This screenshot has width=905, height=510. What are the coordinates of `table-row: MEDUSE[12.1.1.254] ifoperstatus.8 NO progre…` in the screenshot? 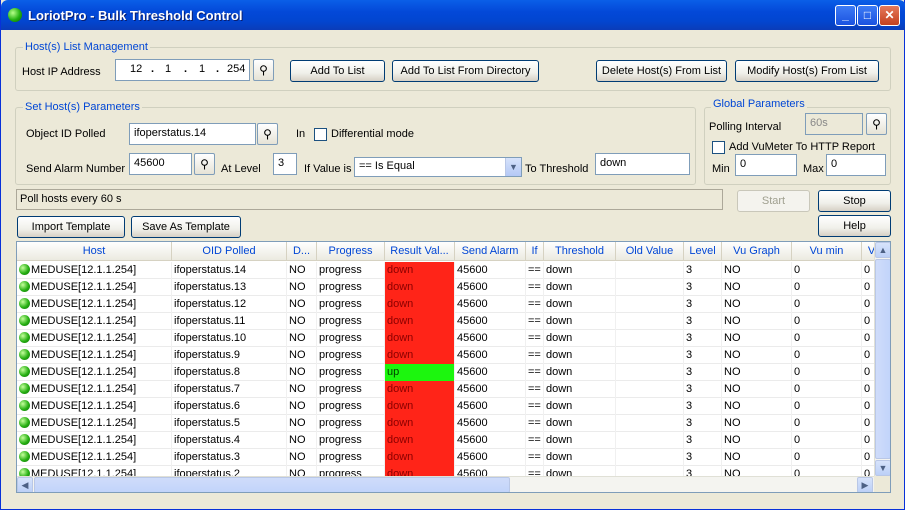 It's located at (446, 372).